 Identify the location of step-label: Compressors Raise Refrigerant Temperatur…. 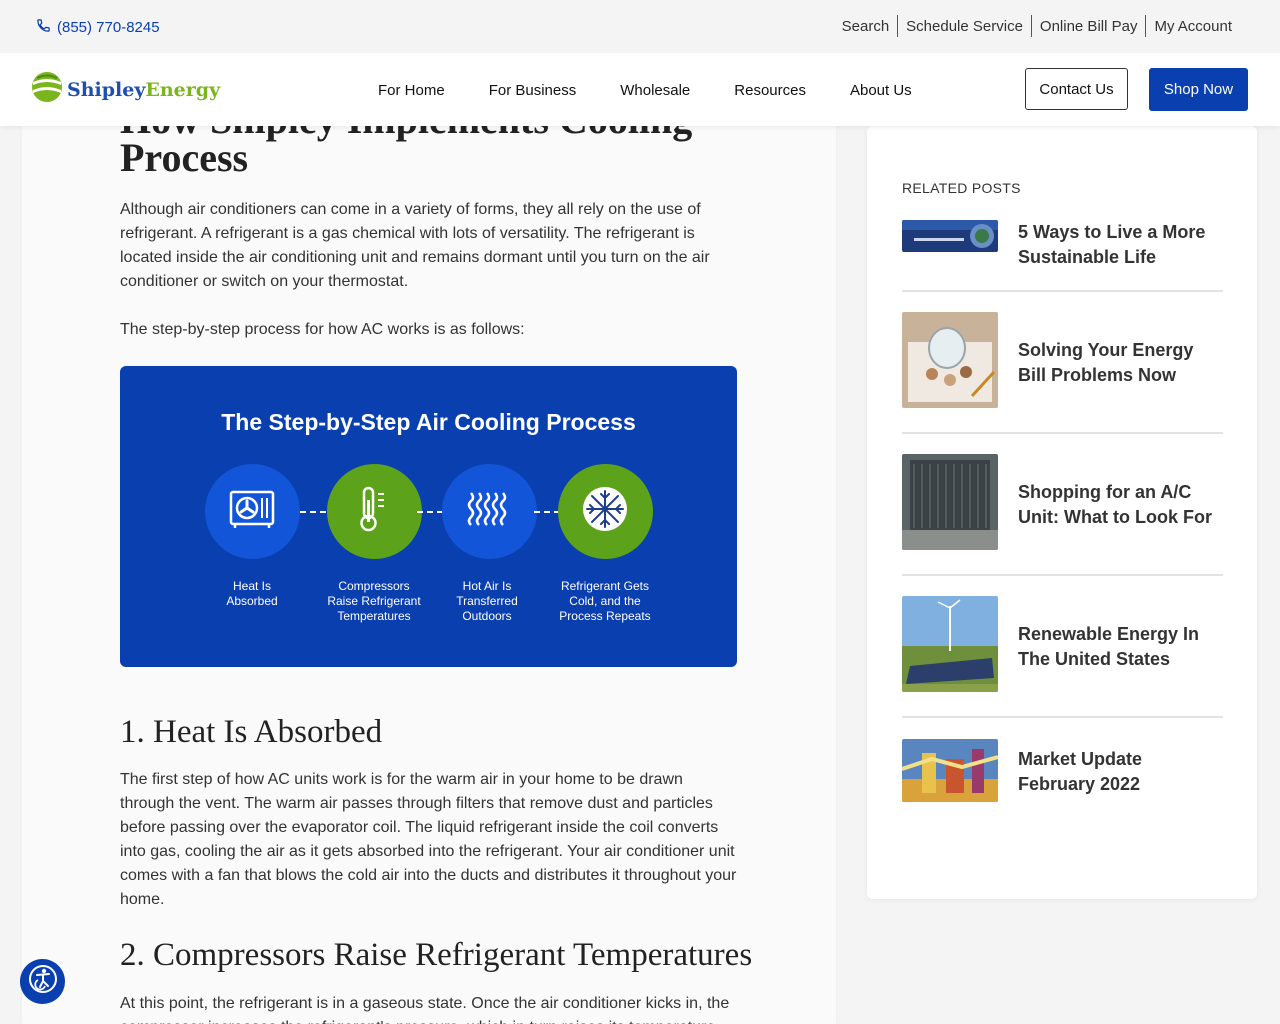
(374, 601).